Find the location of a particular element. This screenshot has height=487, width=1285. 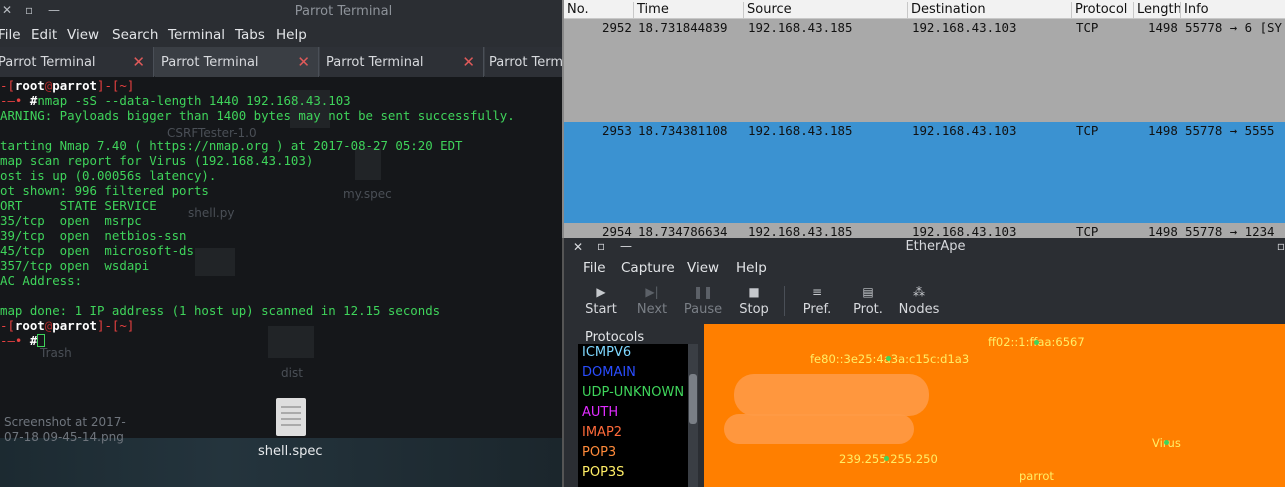

protocol-item: POP3S is located at coordinates (603, 472).